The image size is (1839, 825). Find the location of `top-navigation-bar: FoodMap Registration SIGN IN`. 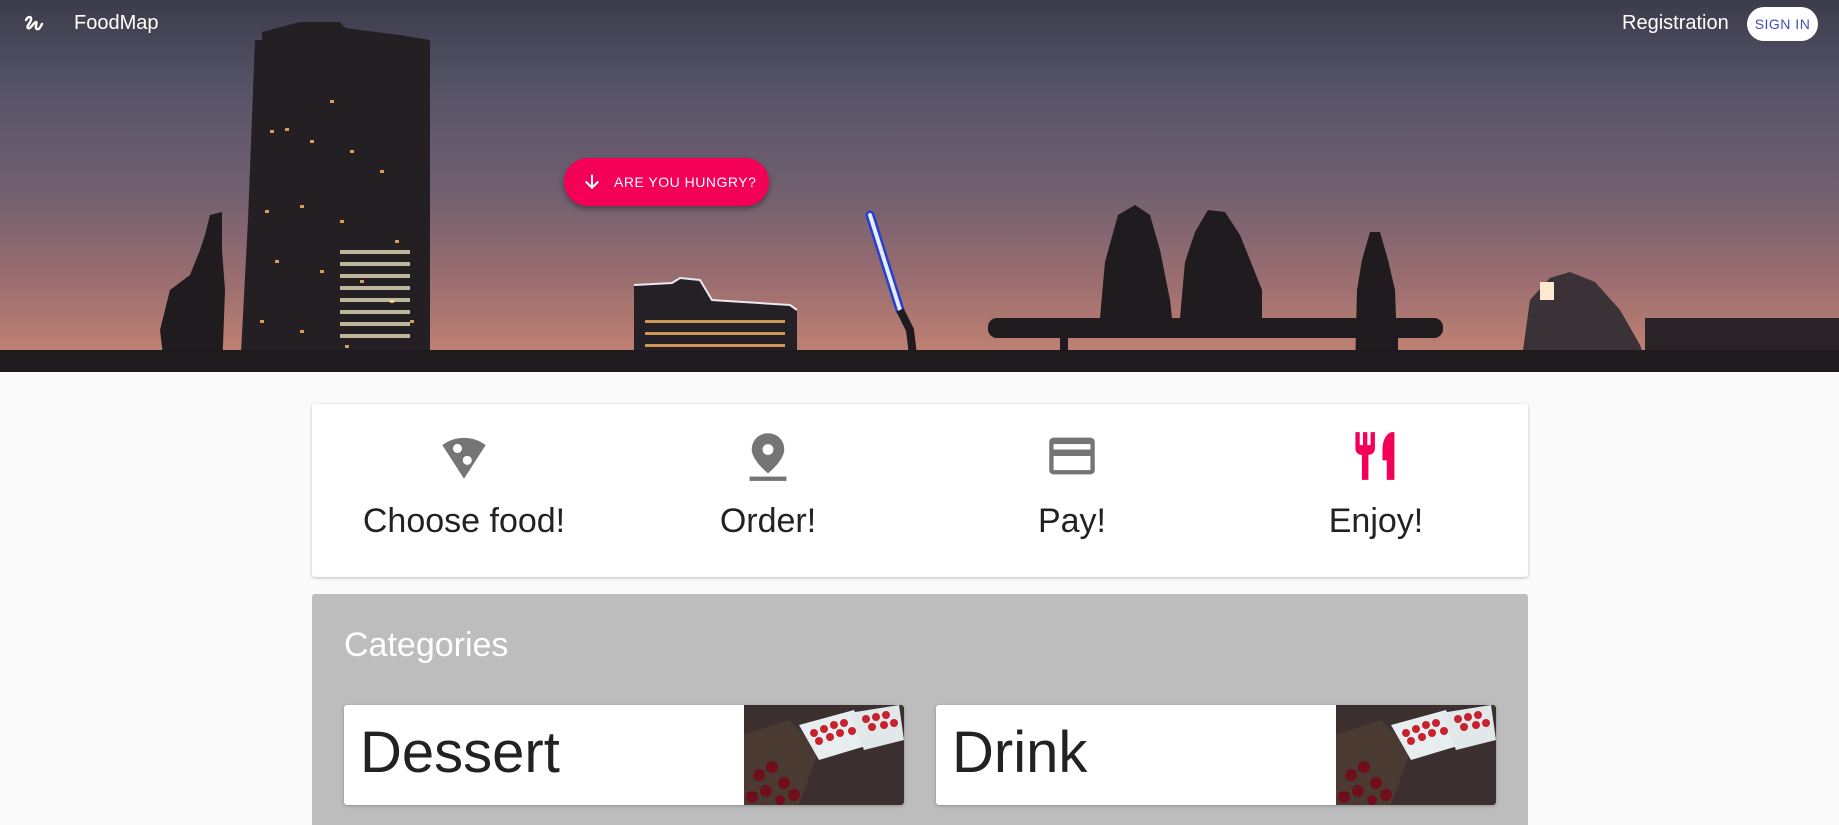

top-navigation-bar: FoodMap Registration SIGN IN is located at coordinates (919, 24).